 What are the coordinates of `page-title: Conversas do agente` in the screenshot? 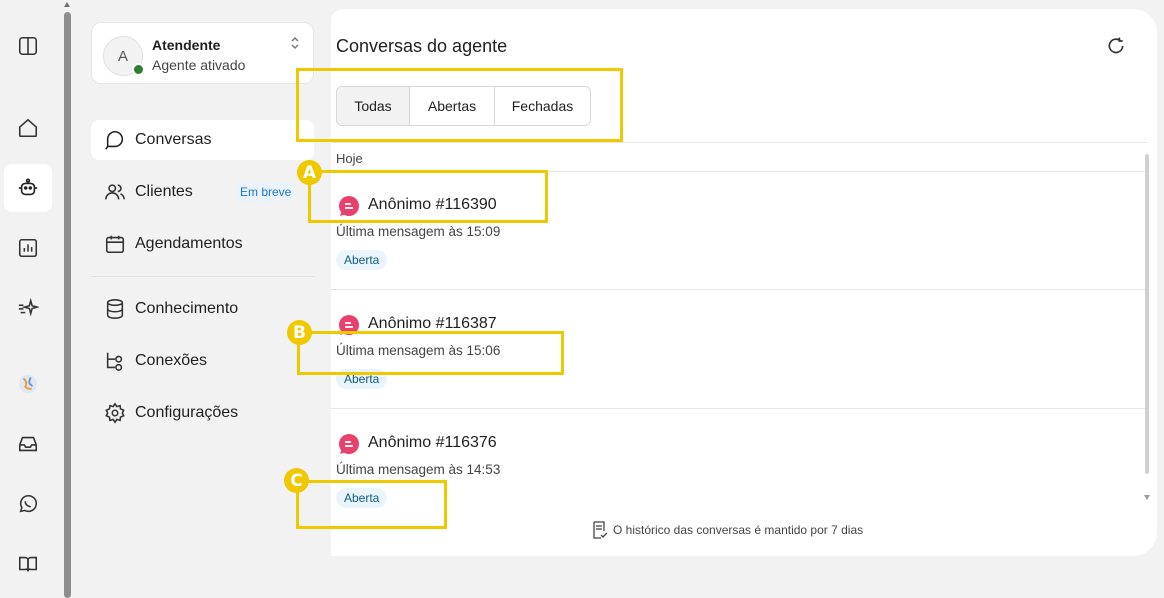 It's located at (422, 46).